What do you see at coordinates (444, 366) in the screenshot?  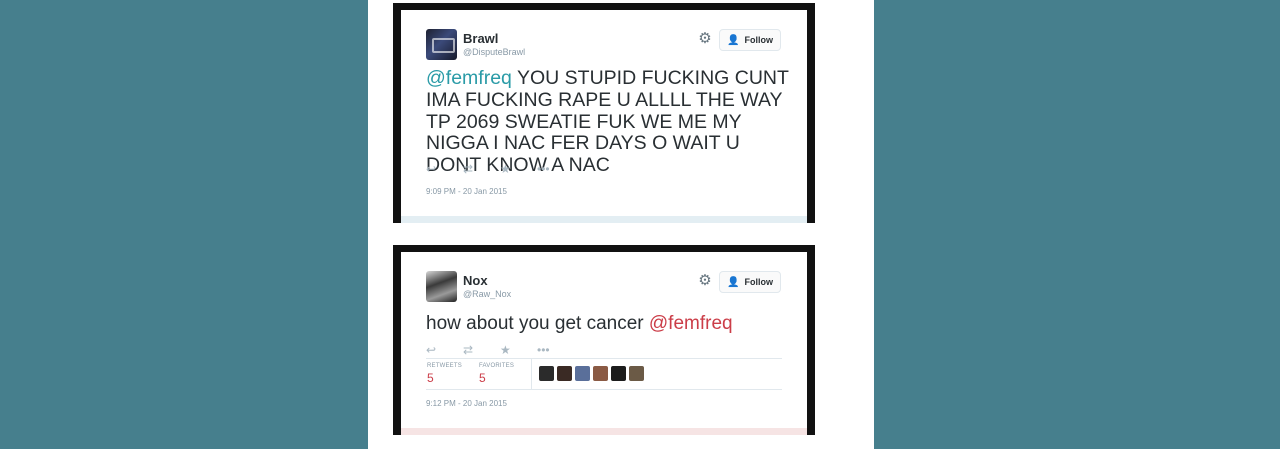 I see `retweets-label: RETWEETS` at bounding box center [444, 366].